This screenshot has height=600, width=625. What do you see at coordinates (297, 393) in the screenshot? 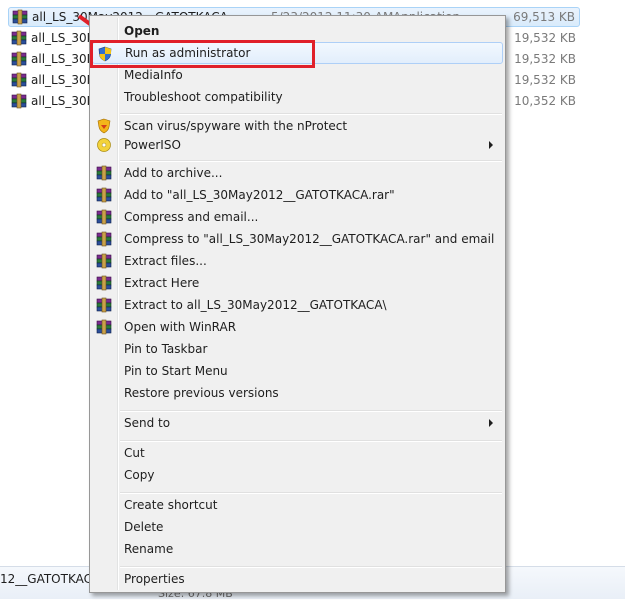
I see `menu-item-restore-previous-versions: Restore previous versions` at bounding box center [297, 393].